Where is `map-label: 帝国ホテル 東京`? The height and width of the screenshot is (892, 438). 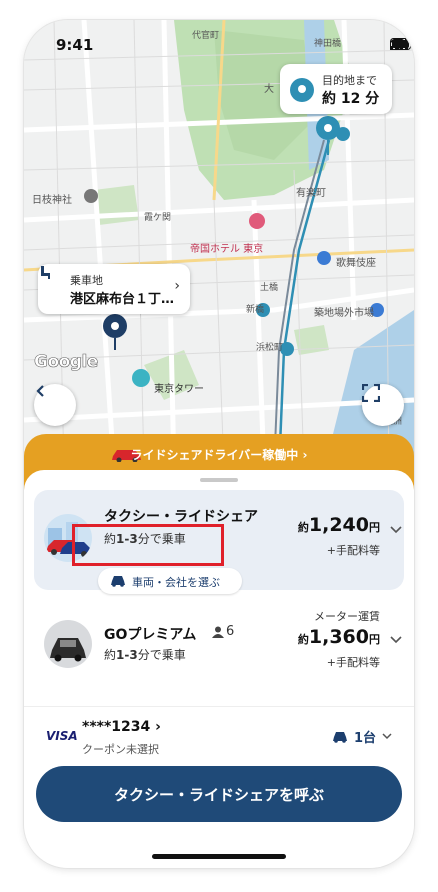 map-label: 帝国ホテル 東京 is located at coordinates (226, 248).